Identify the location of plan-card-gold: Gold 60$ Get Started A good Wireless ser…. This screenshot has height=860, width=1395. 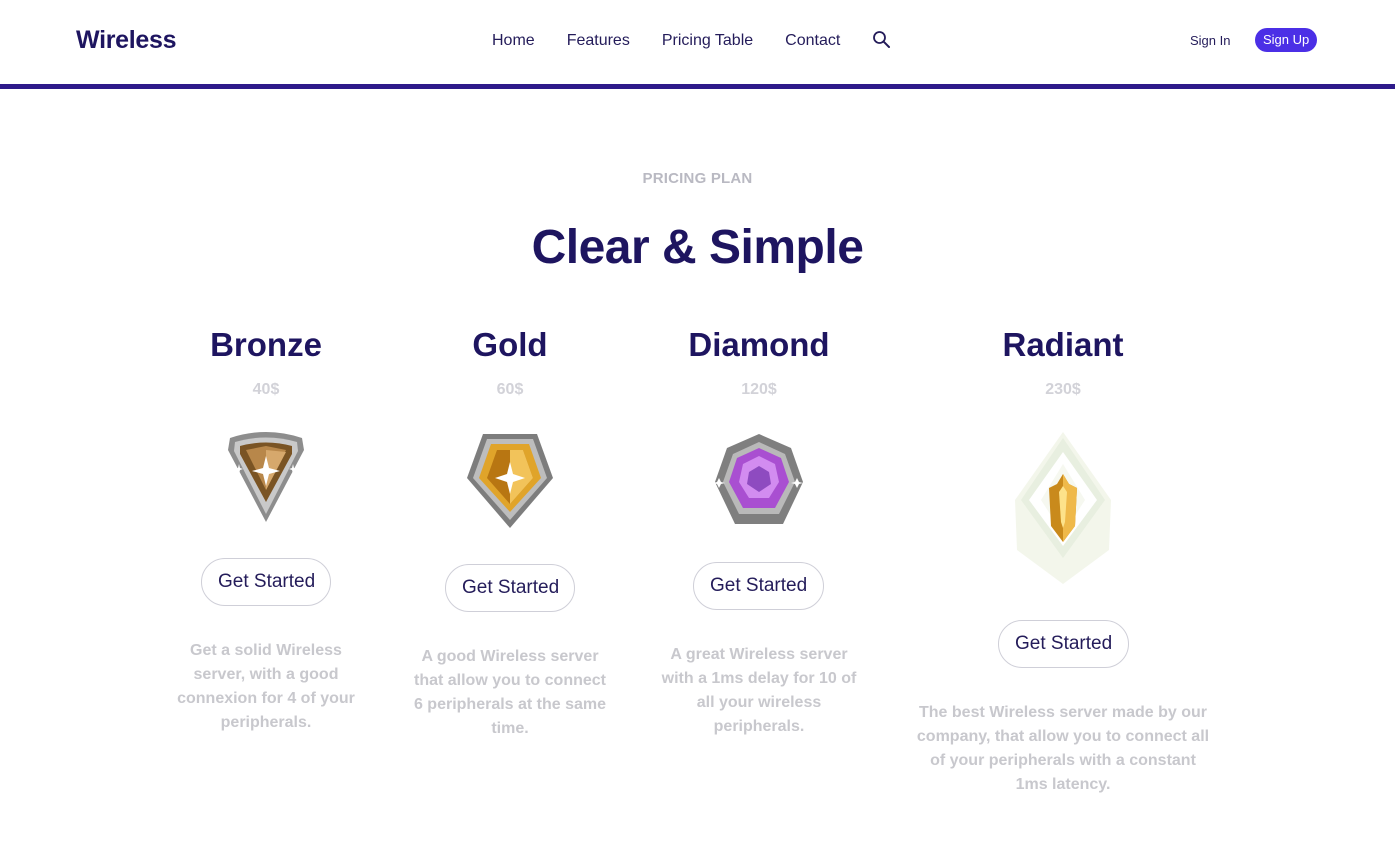
(510, 430).